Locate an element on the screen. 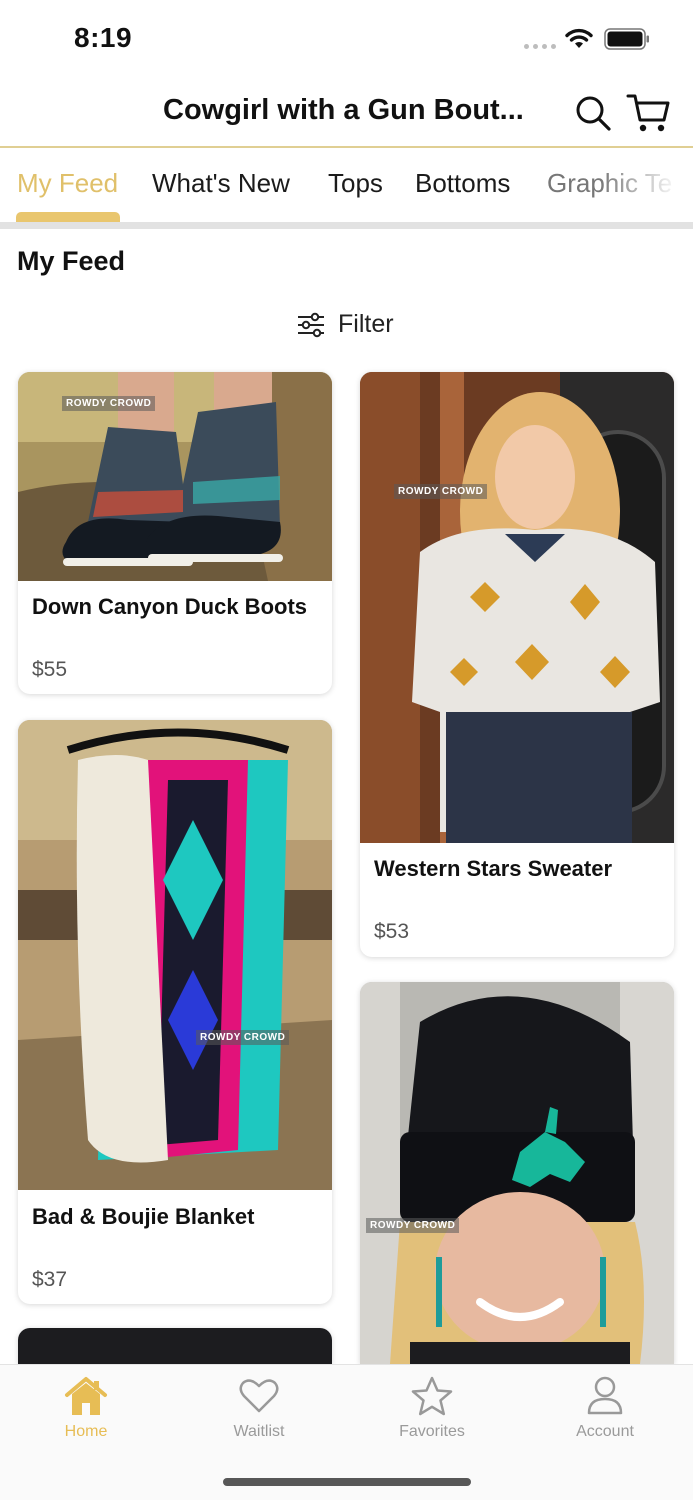 This screenshot has width=693, height=1500. tab-tops: Tops is located at coordinates (355, 183).